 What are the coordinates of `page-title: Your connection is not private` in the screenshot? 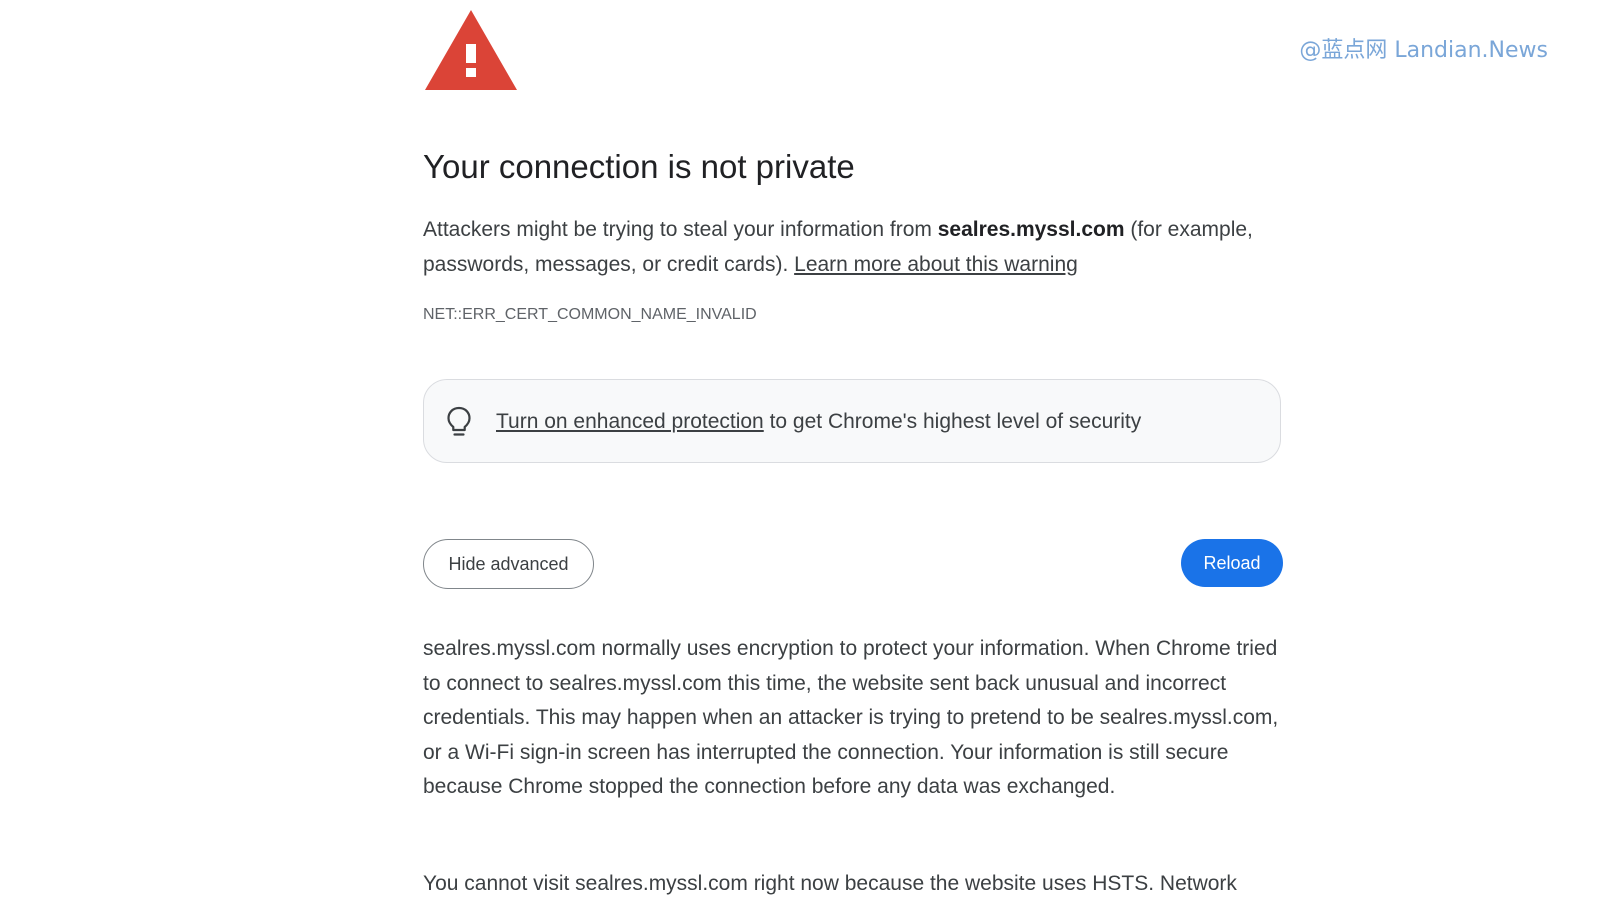 It's located at (639, 166).